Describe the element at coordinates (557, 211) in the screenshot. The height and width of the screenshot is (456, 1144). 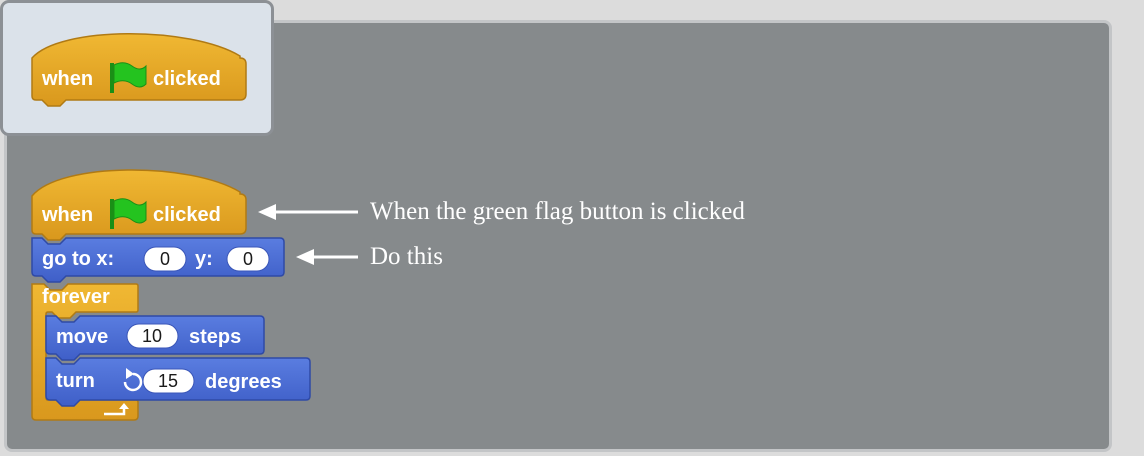
I see `hat-annotation-text: When the green flag button is clicked` at that location.